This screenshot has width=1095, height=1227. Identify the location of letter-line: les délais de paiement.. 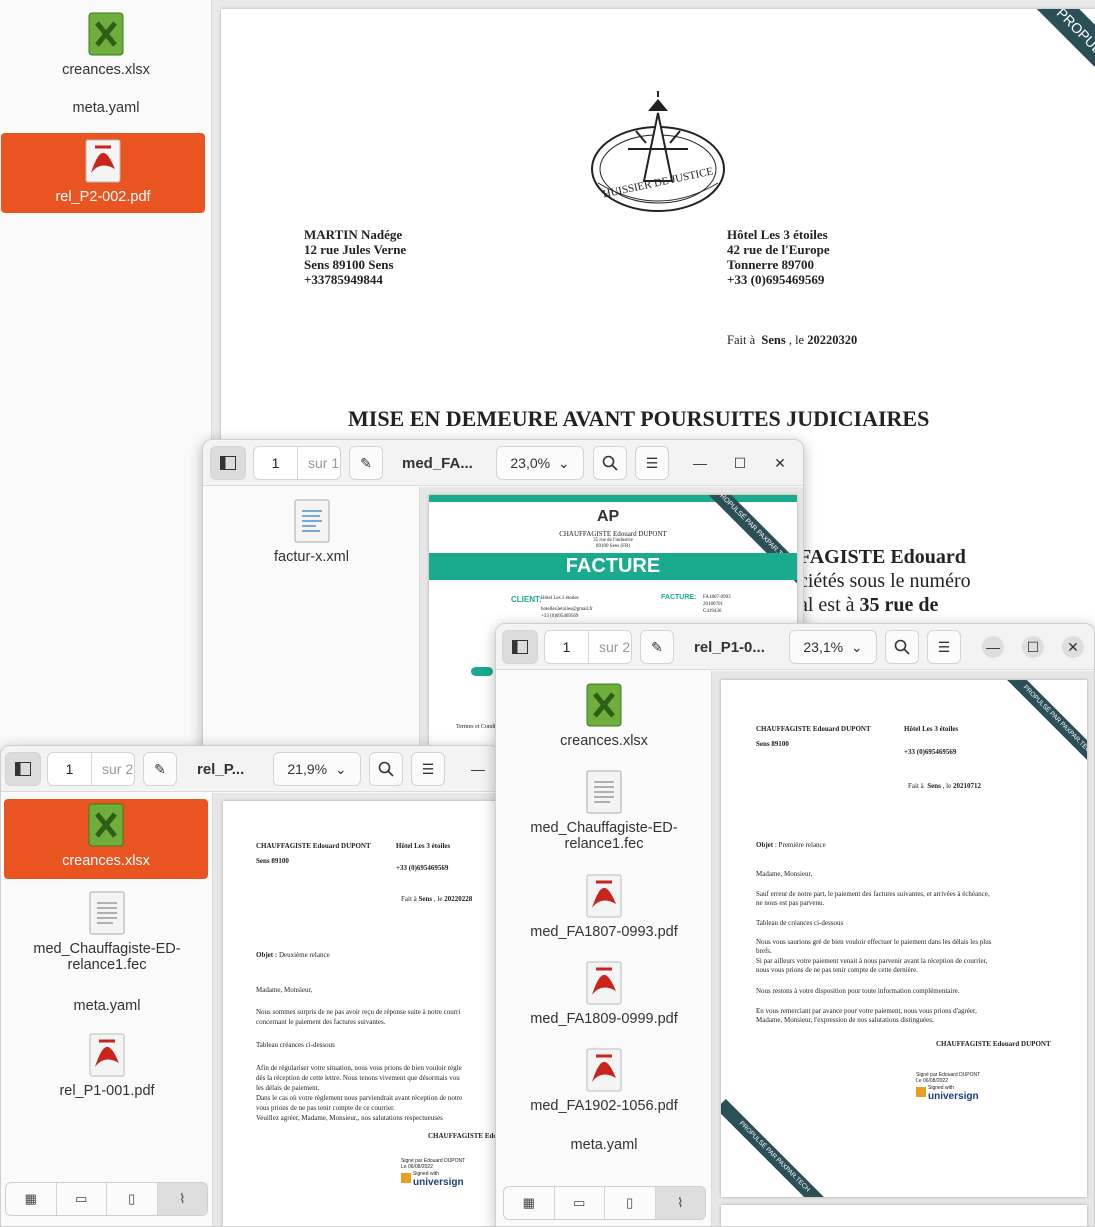
(288, 1088).